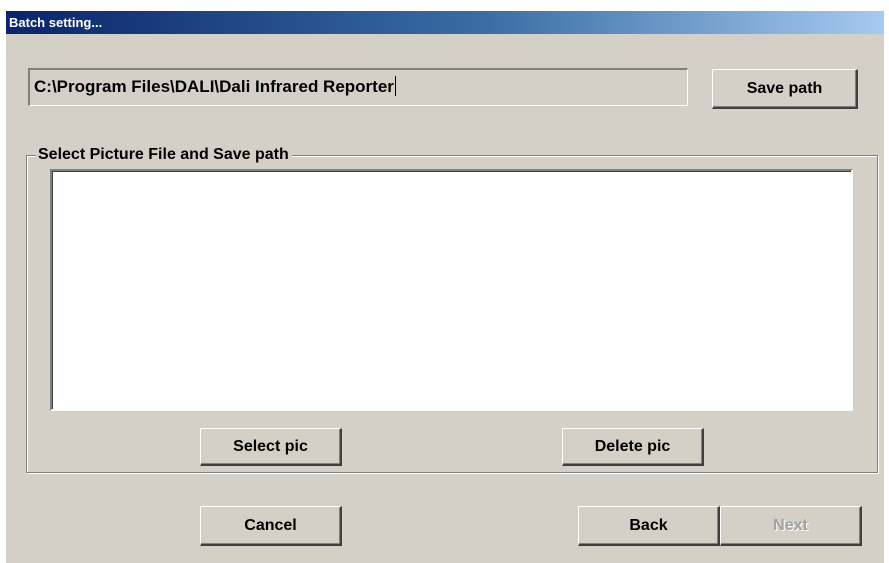 This screenshot has height=563, width=889. Describe the element at coordinates (633, 447) in the screenshot. I see `delete-pic-button: Delete pic` at that location.